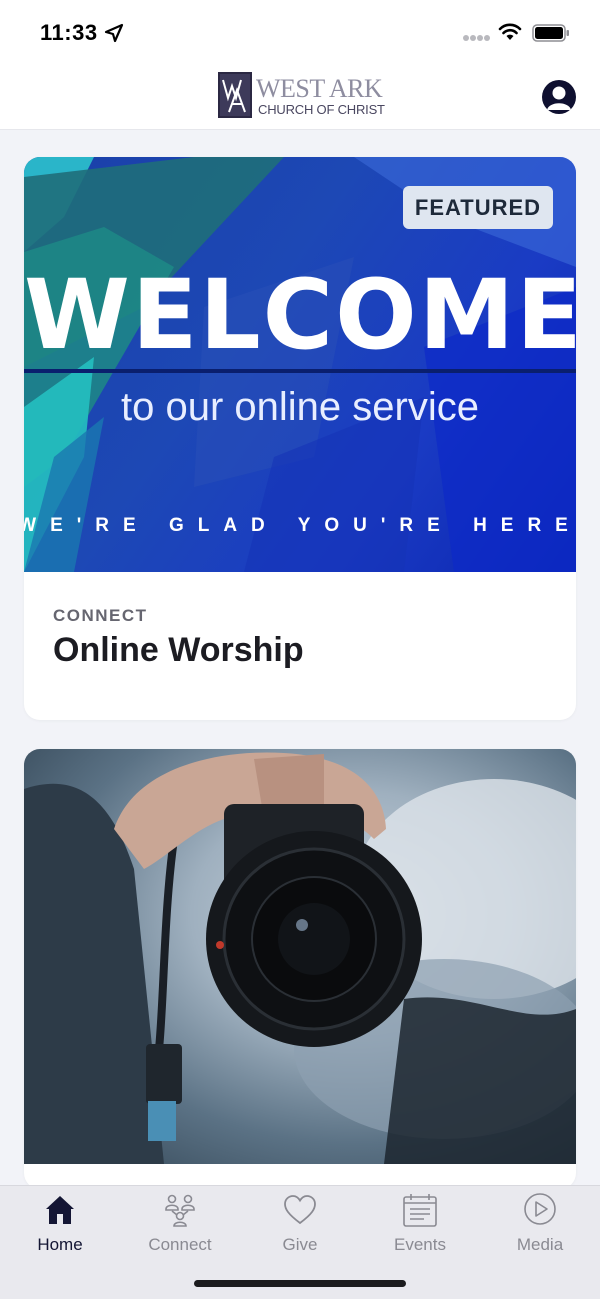 The height and width of the screenshot is (1299, 600). What do you see at coordinates (60, 1210) in the screenshot?
I see `home-icon` at bounding box center [60, 1210].